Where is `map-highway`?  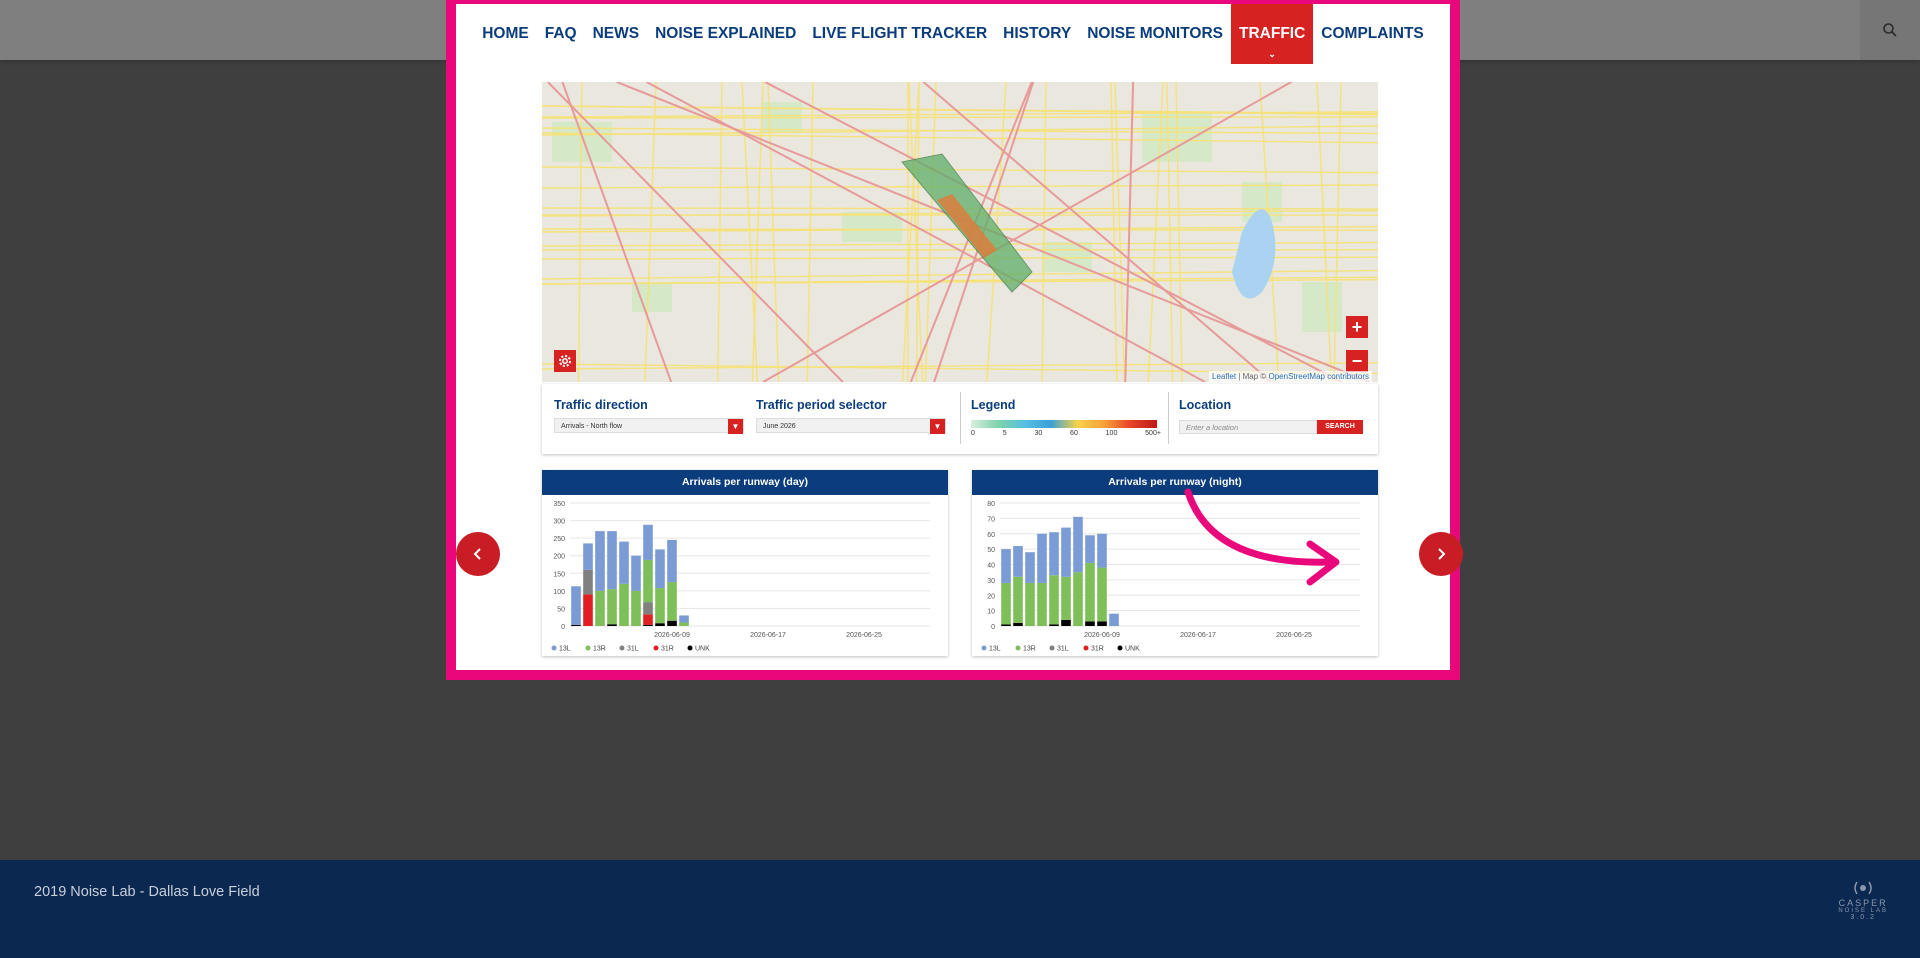 map-highway is located at coordinates (926, 232).